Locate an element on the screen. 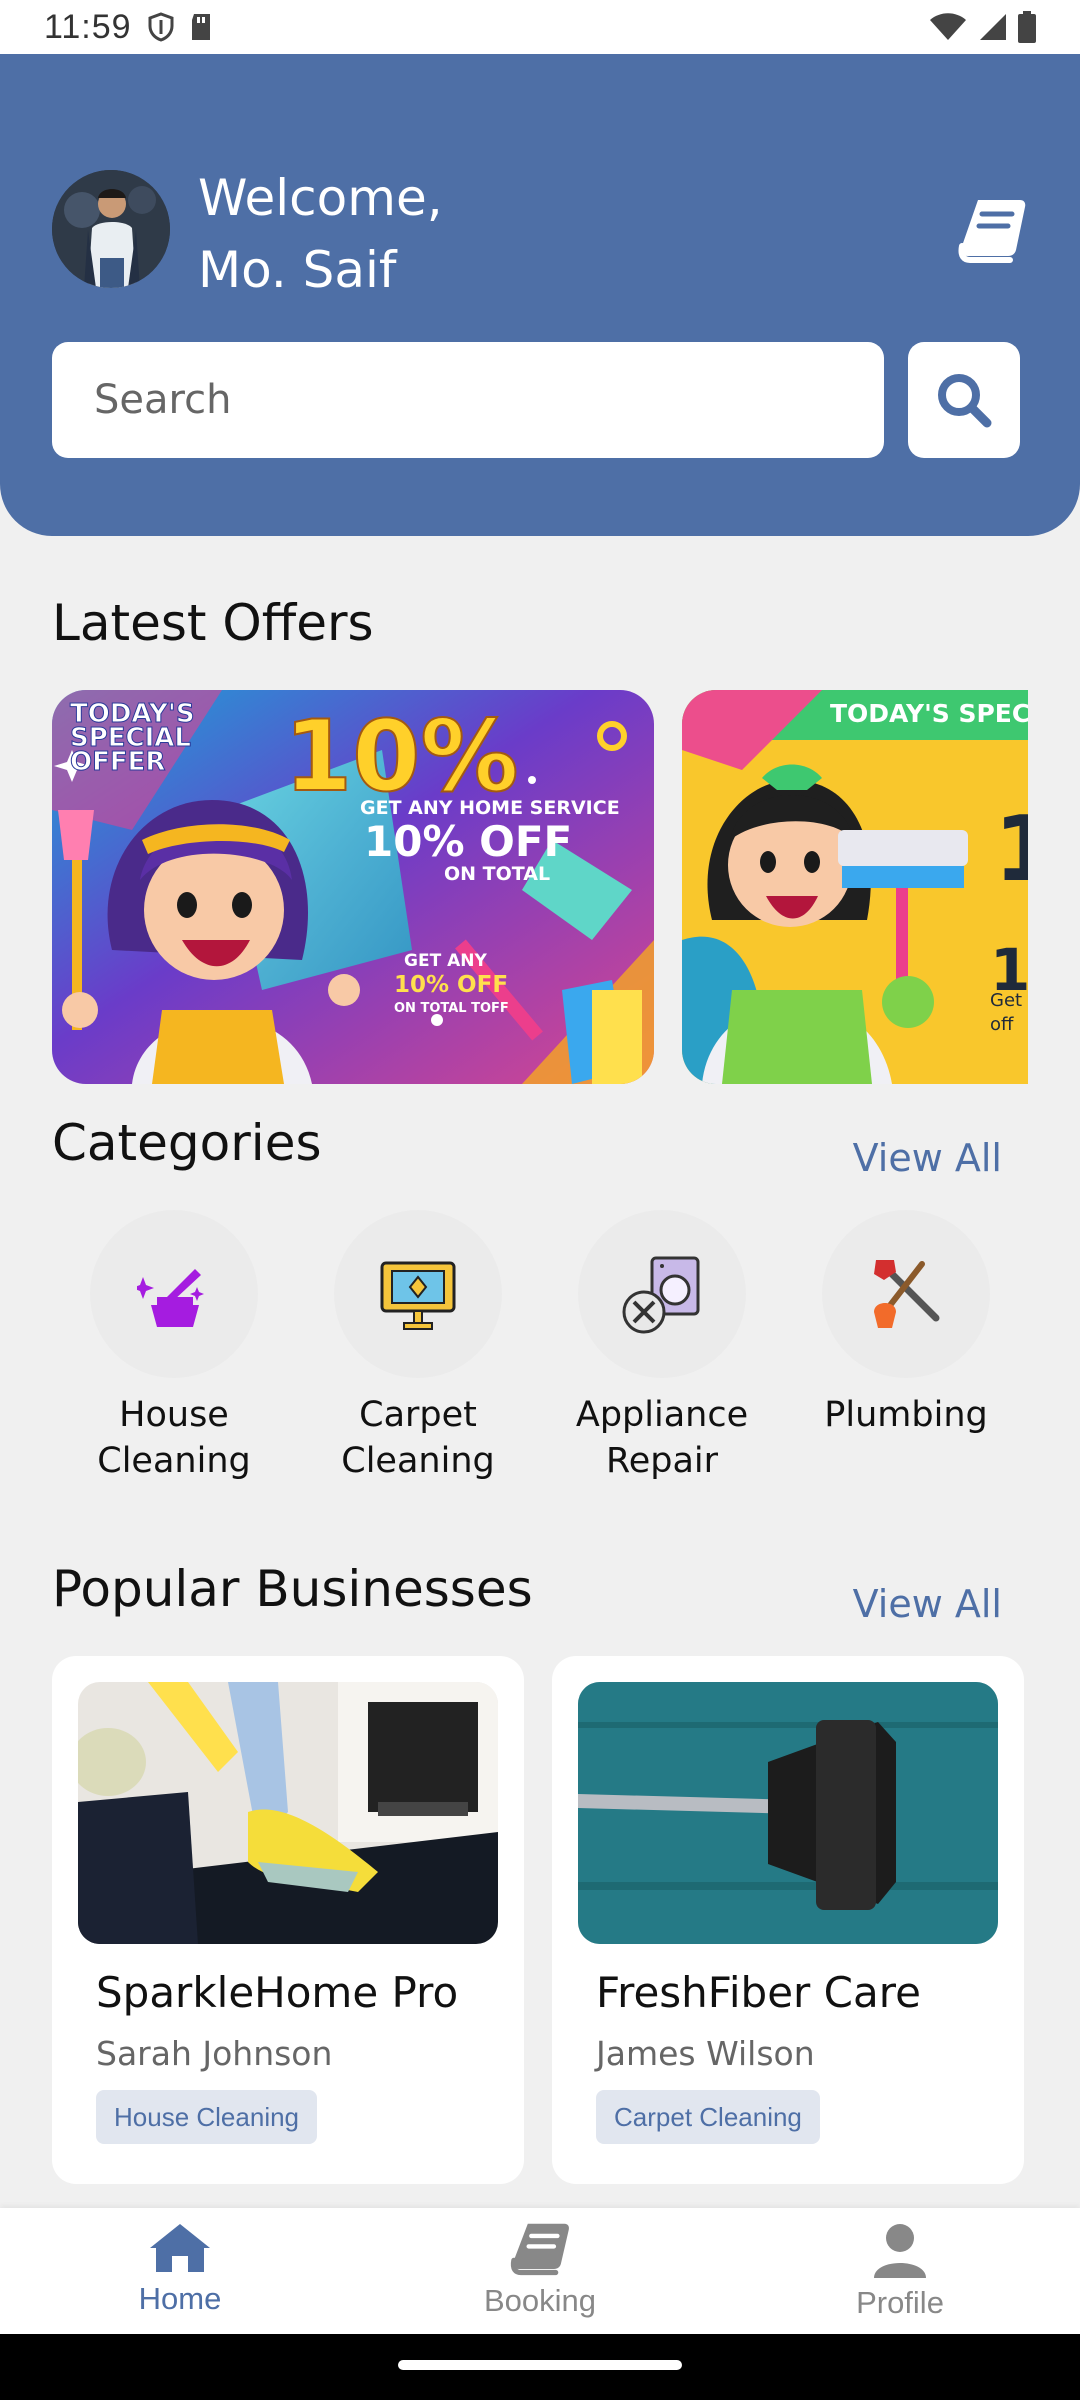 The image size is (1080, 2400). nav-home-label: Home is located at coordinates (180, 2298).